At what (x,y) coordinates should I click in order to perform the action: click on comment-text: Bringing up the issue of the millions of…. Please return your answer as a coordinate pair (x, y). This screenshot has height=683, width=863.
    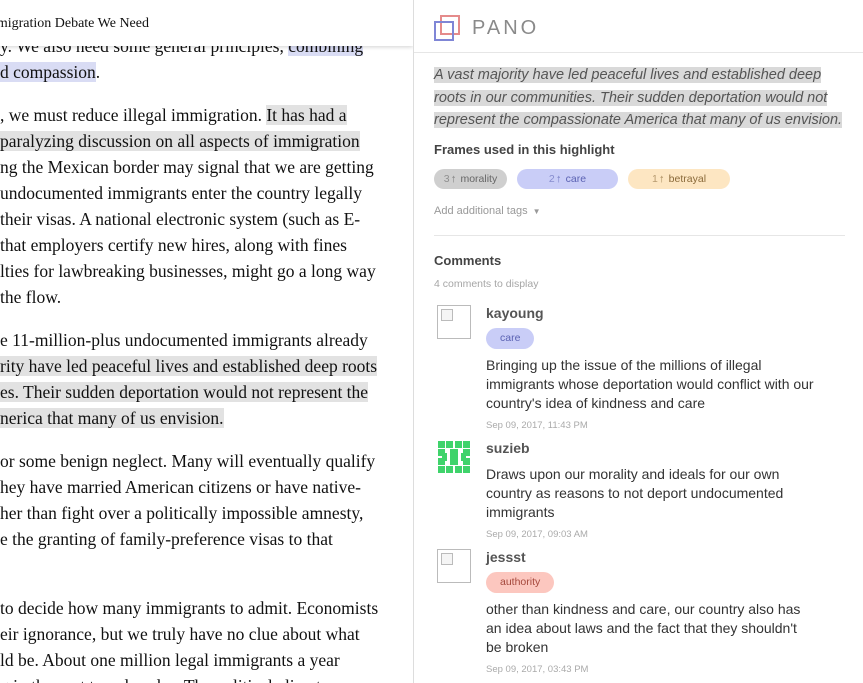
    Looking at the image, I should click on (650, 384).